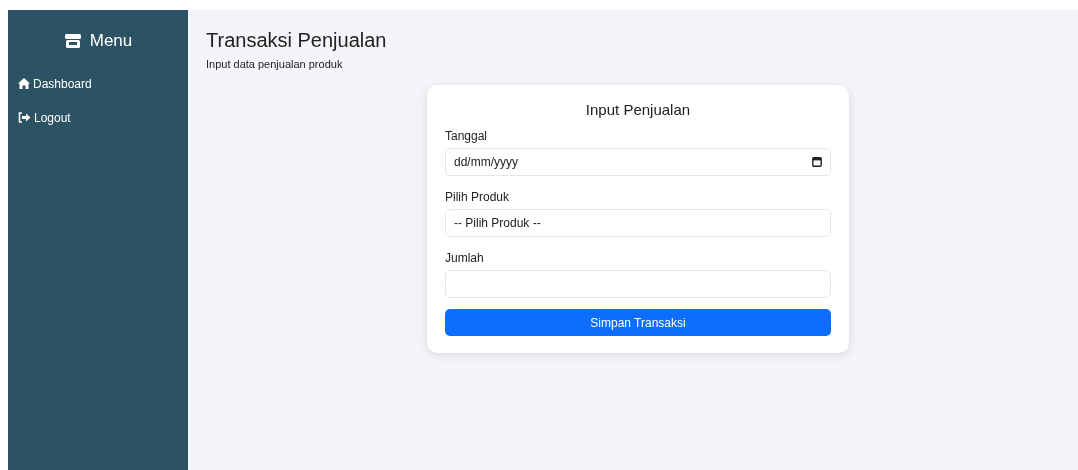 The width and height of the screenshot is (1078, 470). What do you see at coordinates (24, 117) in the screenshot?
I see `logout-icon` at bounding box center [24, 117].